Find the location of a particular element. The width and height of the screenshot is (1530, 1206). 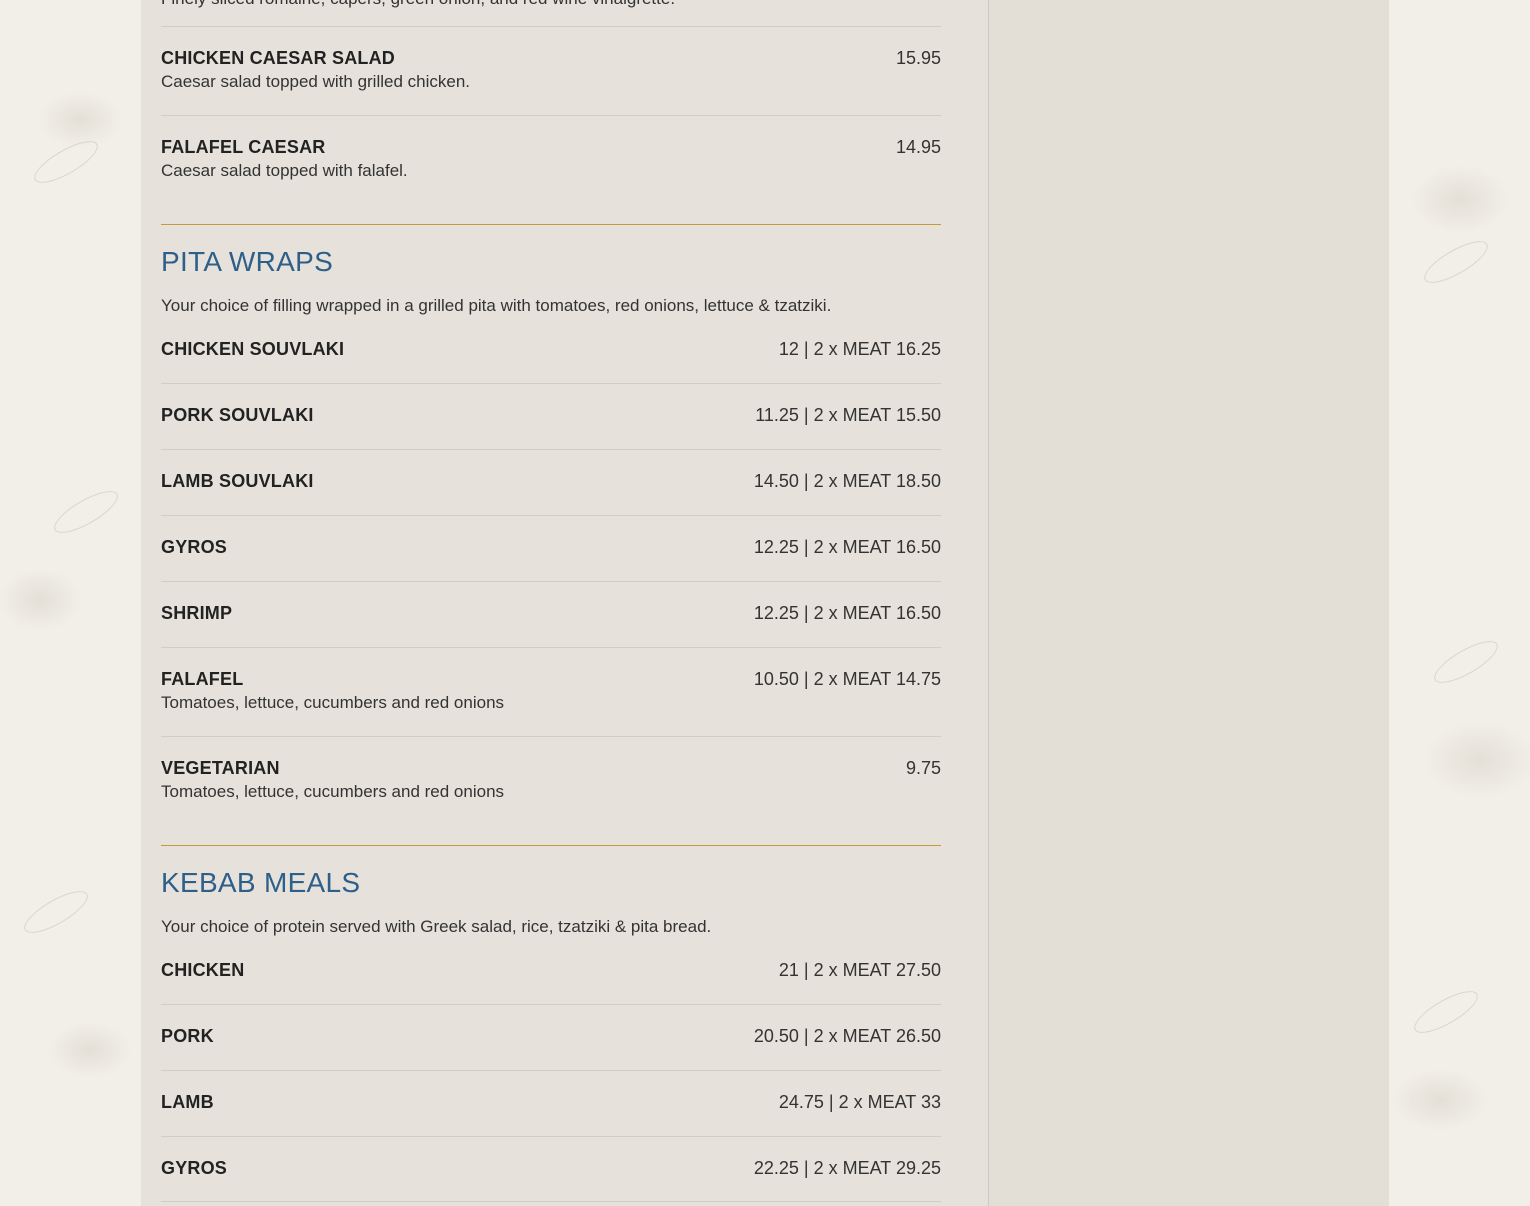

menu-item: PORK 20.50 | 2 x MEAT 26.50 is located at coordinates (551, 1036).